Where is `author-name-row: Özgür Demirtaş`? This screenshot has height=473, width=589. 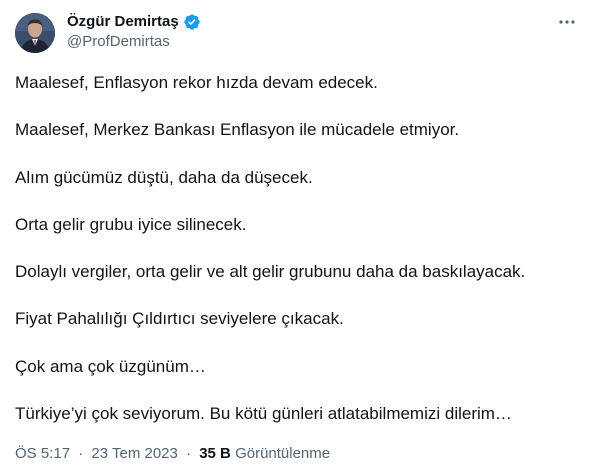 author-name-row: Özgür Demirtaş is located at coordinates (134, 22).